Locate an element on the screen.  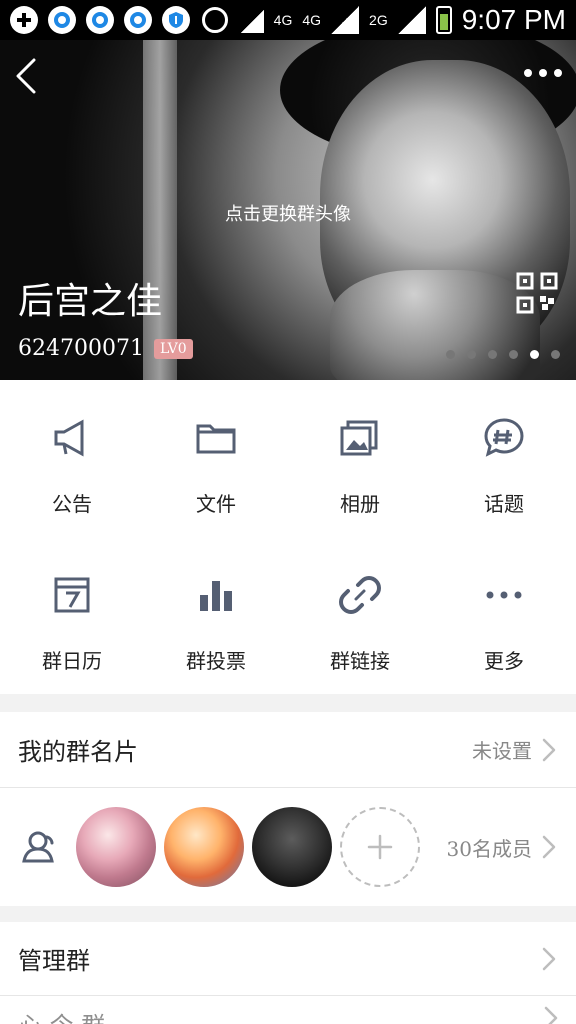
members-icon is located at coordinates (38, 847).